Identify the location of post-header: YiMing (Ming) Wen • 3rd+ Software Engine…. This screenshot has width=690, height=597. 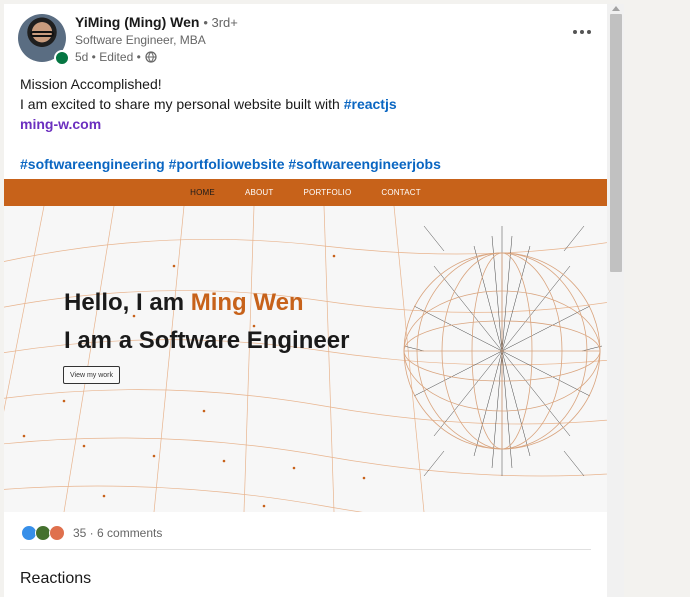
(310, 40).